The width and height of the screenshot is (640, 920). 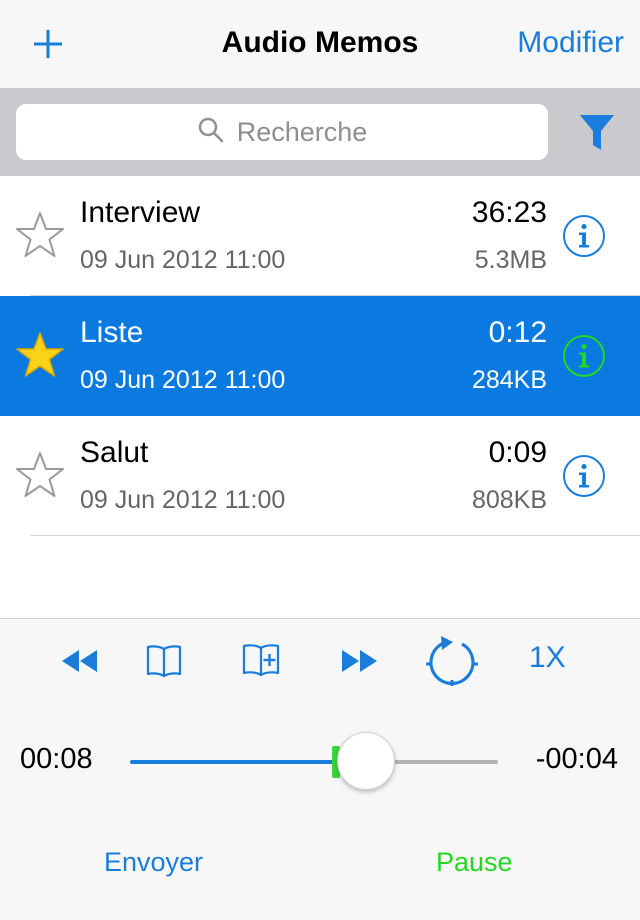 What do you see at coordinates (570, 43) in the screenshot?
I see `edit-button: Modifier` at bounding box center [570, 43].